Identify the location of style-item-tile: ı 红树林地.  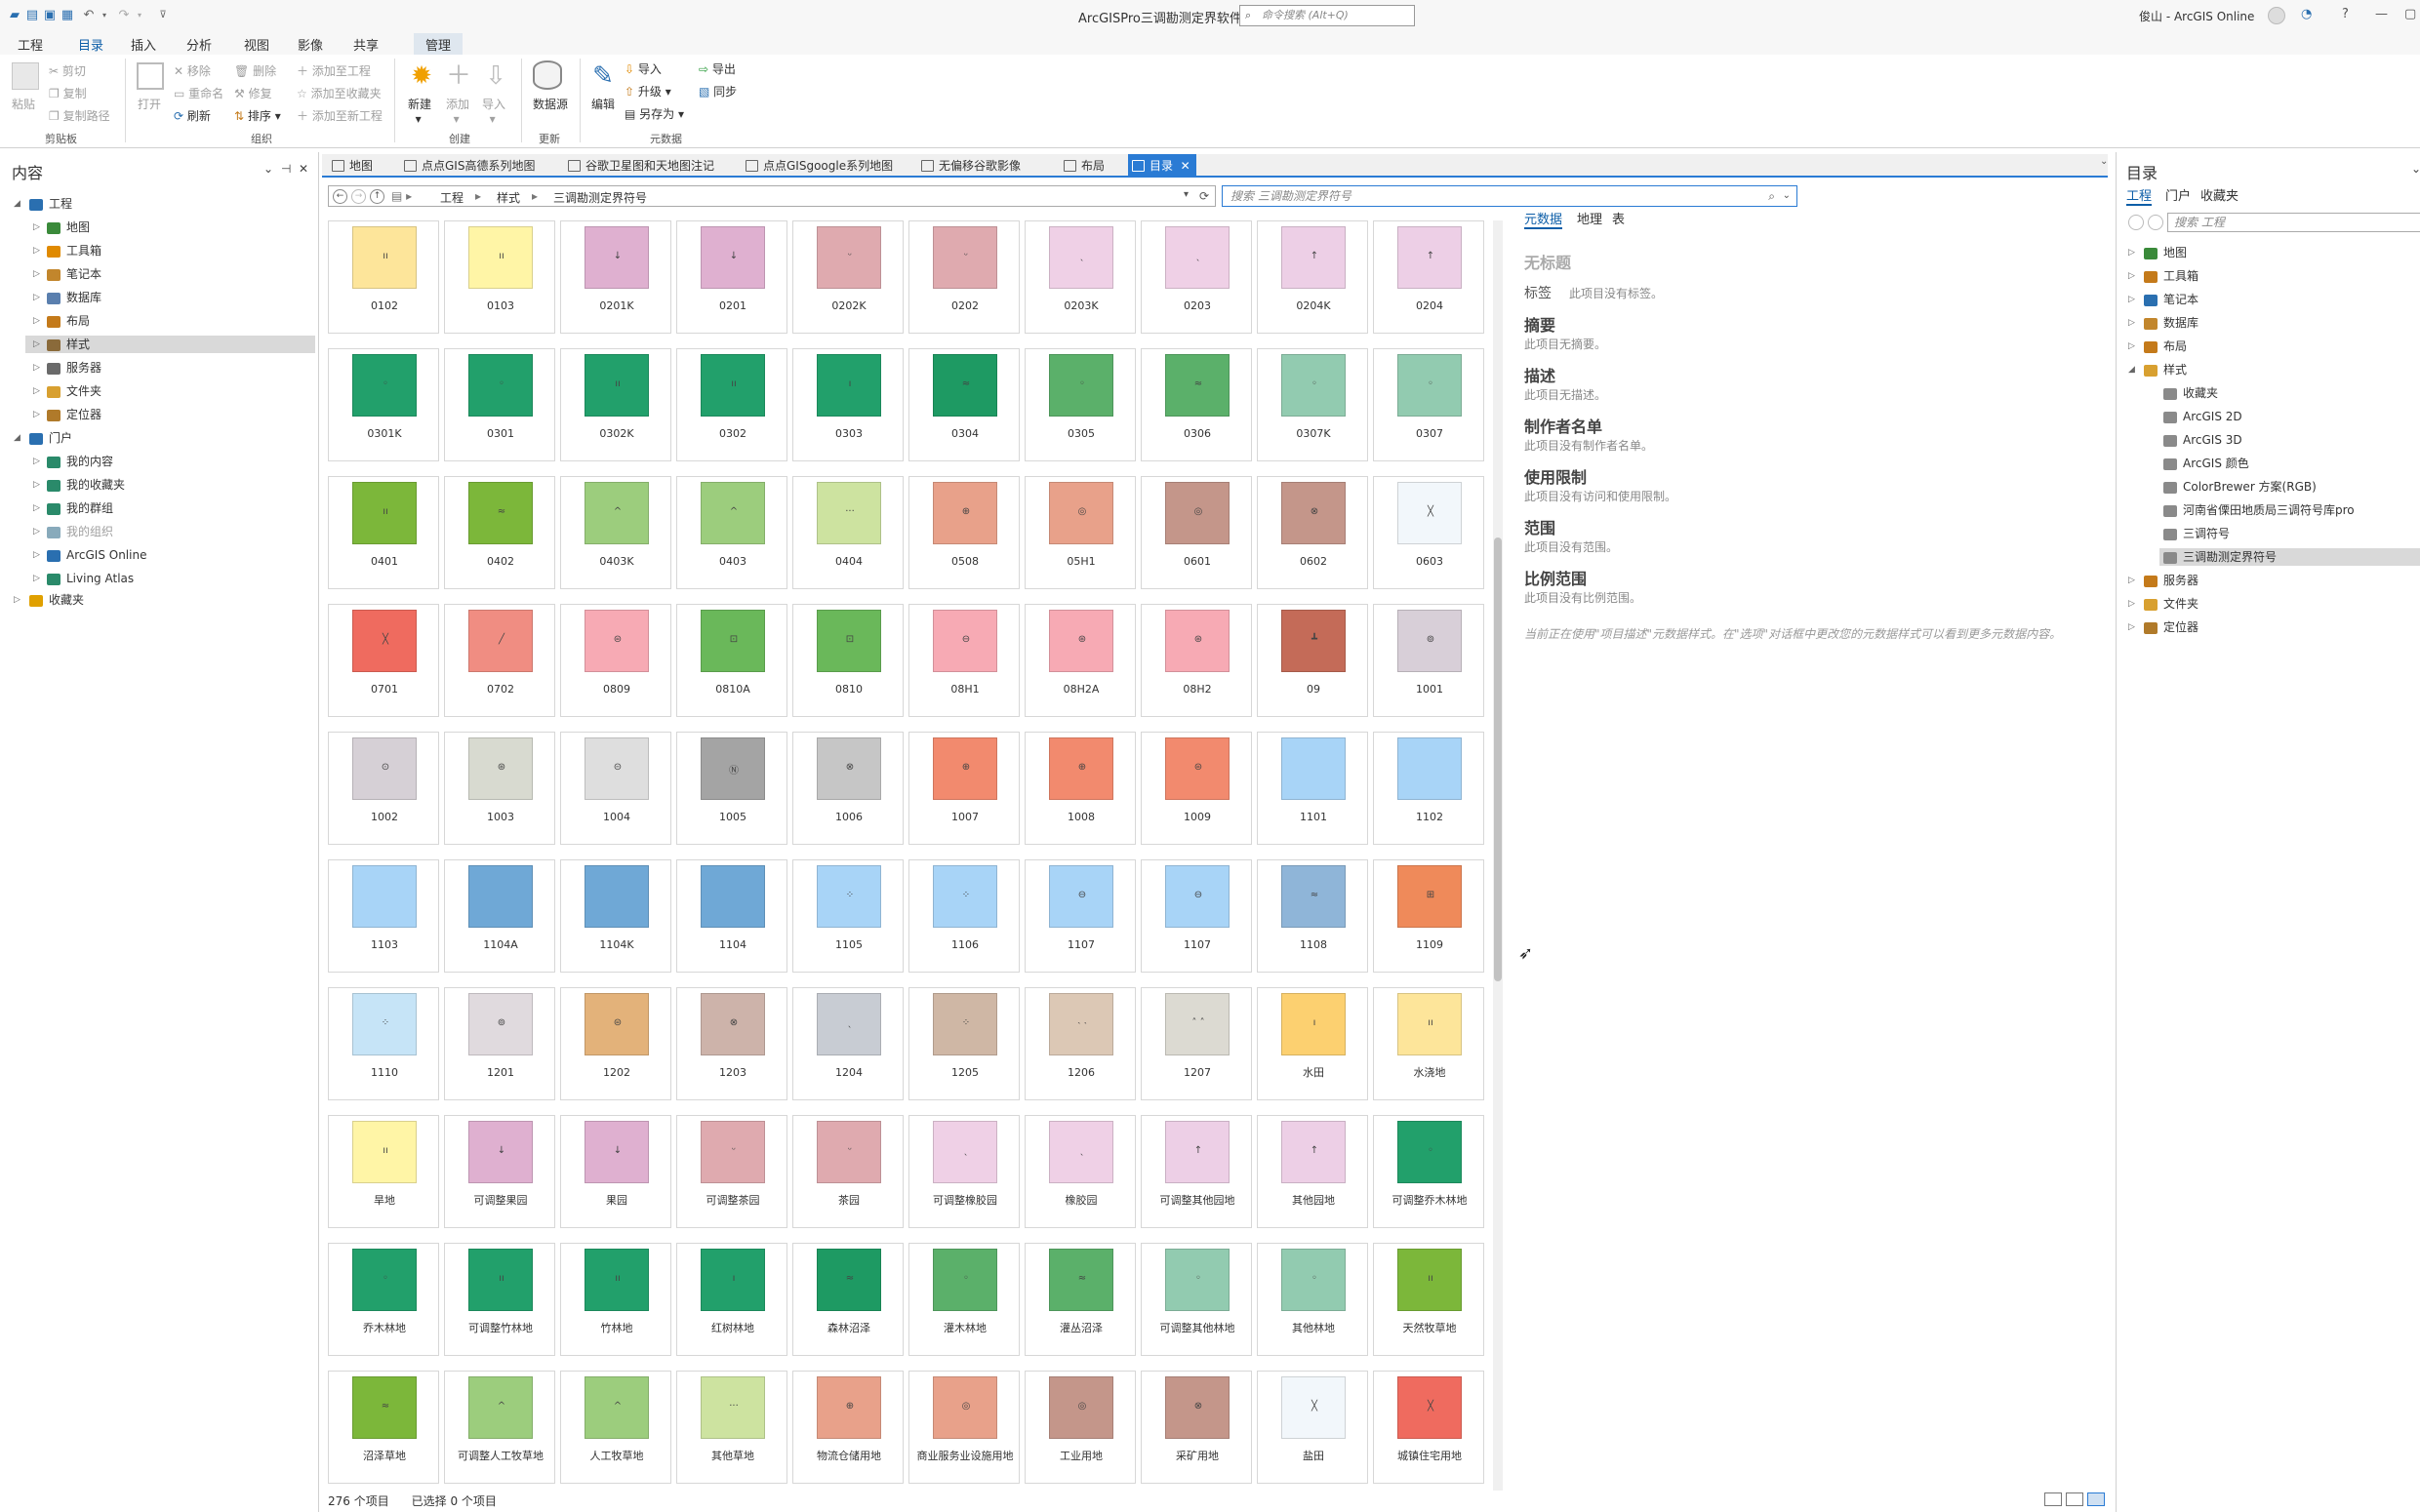
(731, 1299).